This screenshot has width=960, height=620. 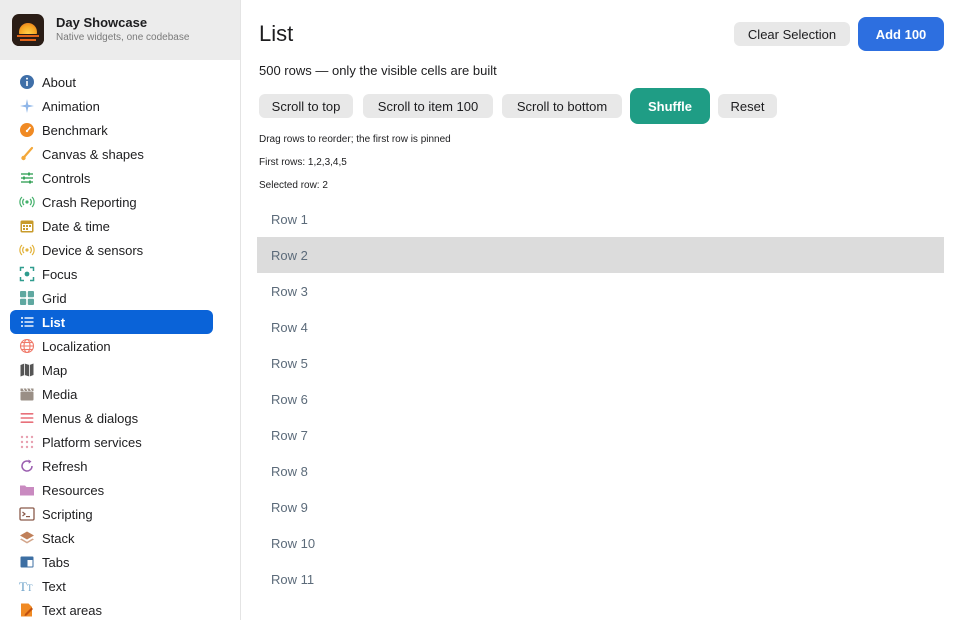 I want to click on text-size-icon: TT, so click(x=27, y=586).